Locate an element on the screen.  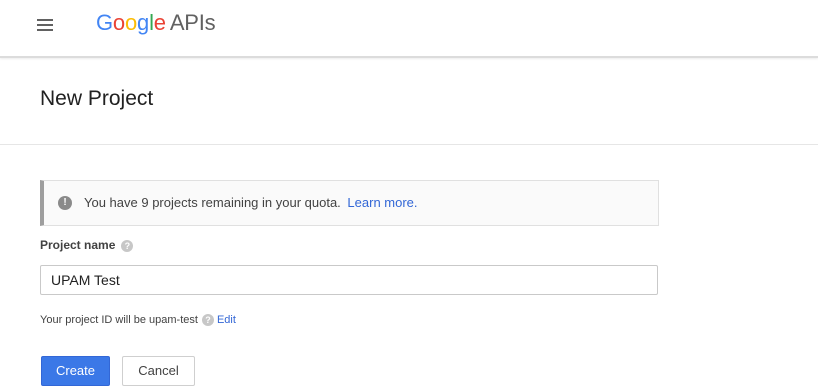
google-logo-letter: G is located at coordinates (104, 22).